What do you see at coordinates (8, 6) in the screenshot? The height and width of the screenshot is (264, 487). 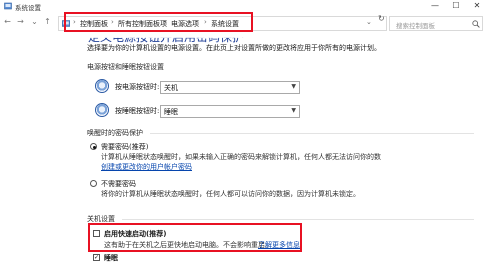 I see `settings-window-icon` at bounding box center [8, 6].